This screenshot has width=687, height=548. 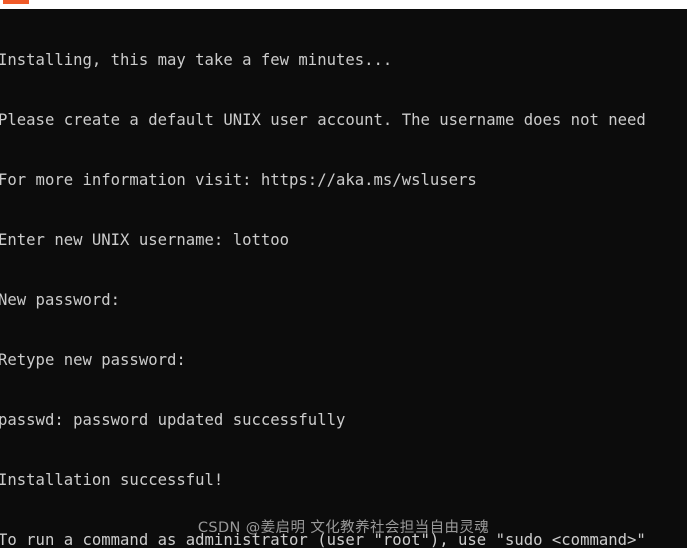 What do you see at coordinates (343, 528) in the screenshot?
I see `csdn-watermark: CSDN @姜启明 文化教养社会担当自由灵魂` at bounding box center [343, 528].